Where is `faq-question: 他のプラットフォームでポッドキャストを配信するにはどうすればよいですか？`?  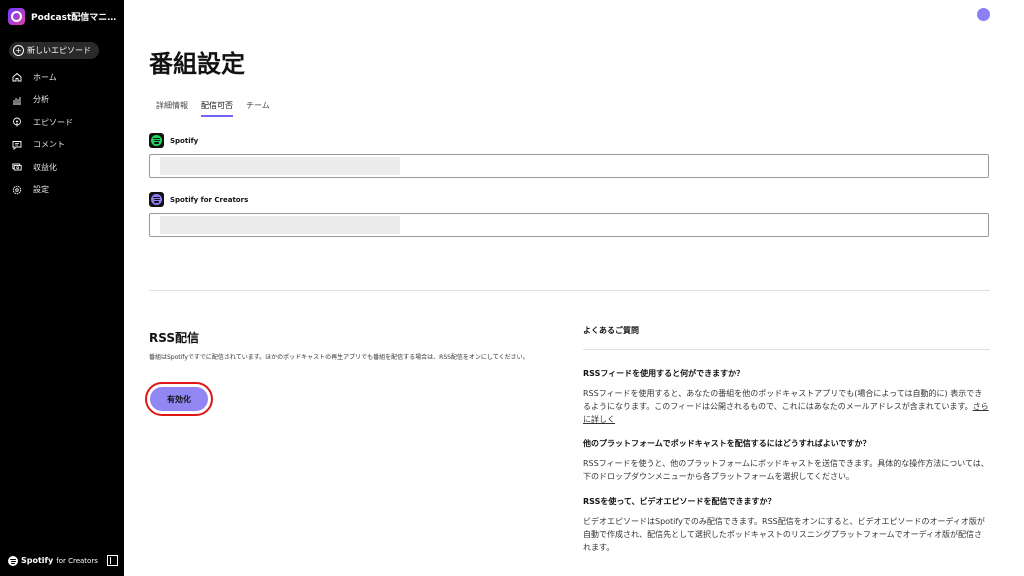 faq-question: 他のプラットフォームでポッドキャストを配信するにはどうすればよいですか？ is located at coordinates (727, 443).